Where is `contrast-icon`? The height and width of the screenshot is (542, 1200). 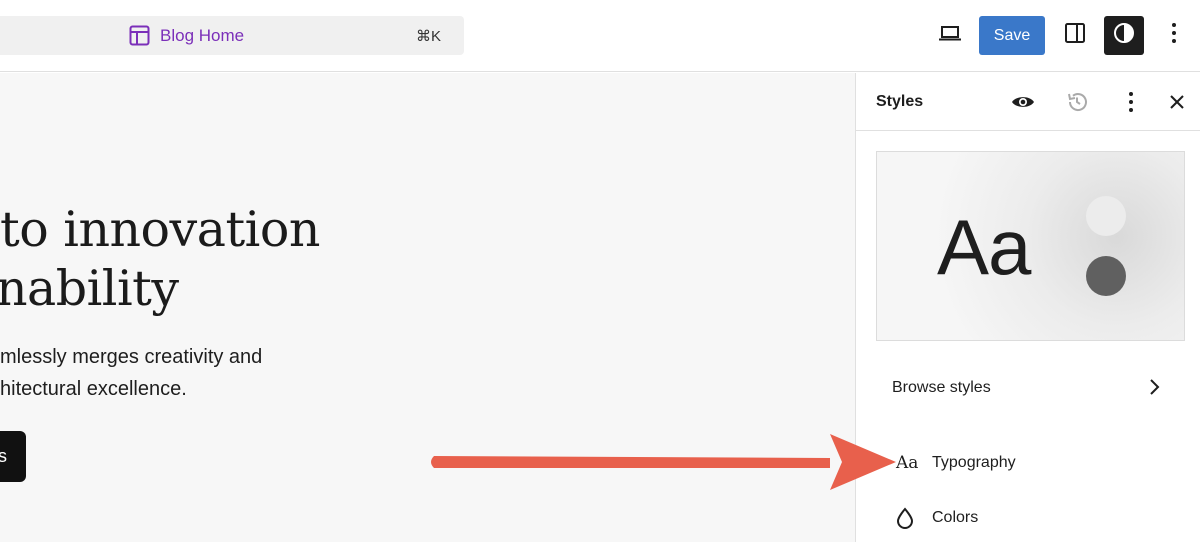
contrast-icon is located at coordinates (1124, 35).